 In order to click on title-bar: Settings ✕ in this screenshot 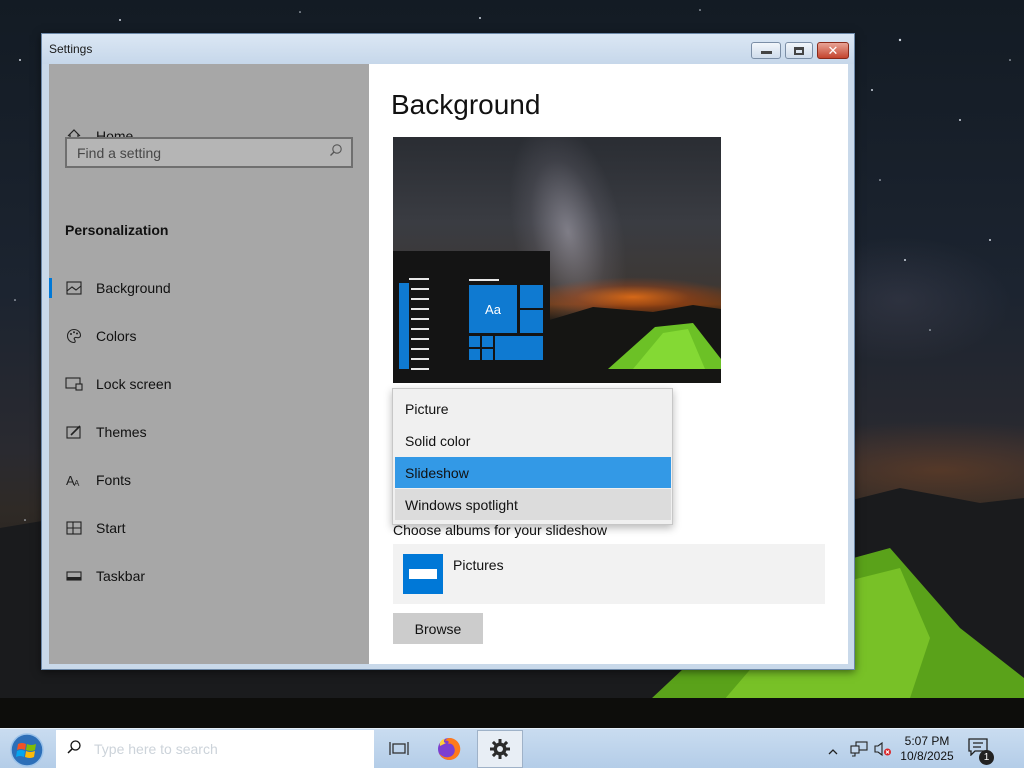, I will do `click(448, 49)`.